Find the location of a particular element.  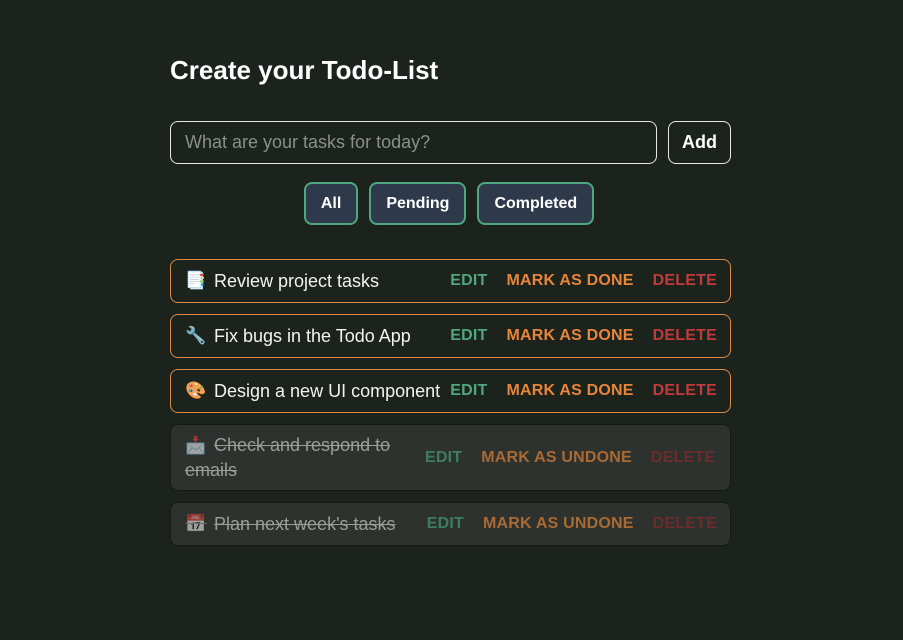

task-text-wrap: 🎨 Design a new UI component is located at coordinates (317, 391).